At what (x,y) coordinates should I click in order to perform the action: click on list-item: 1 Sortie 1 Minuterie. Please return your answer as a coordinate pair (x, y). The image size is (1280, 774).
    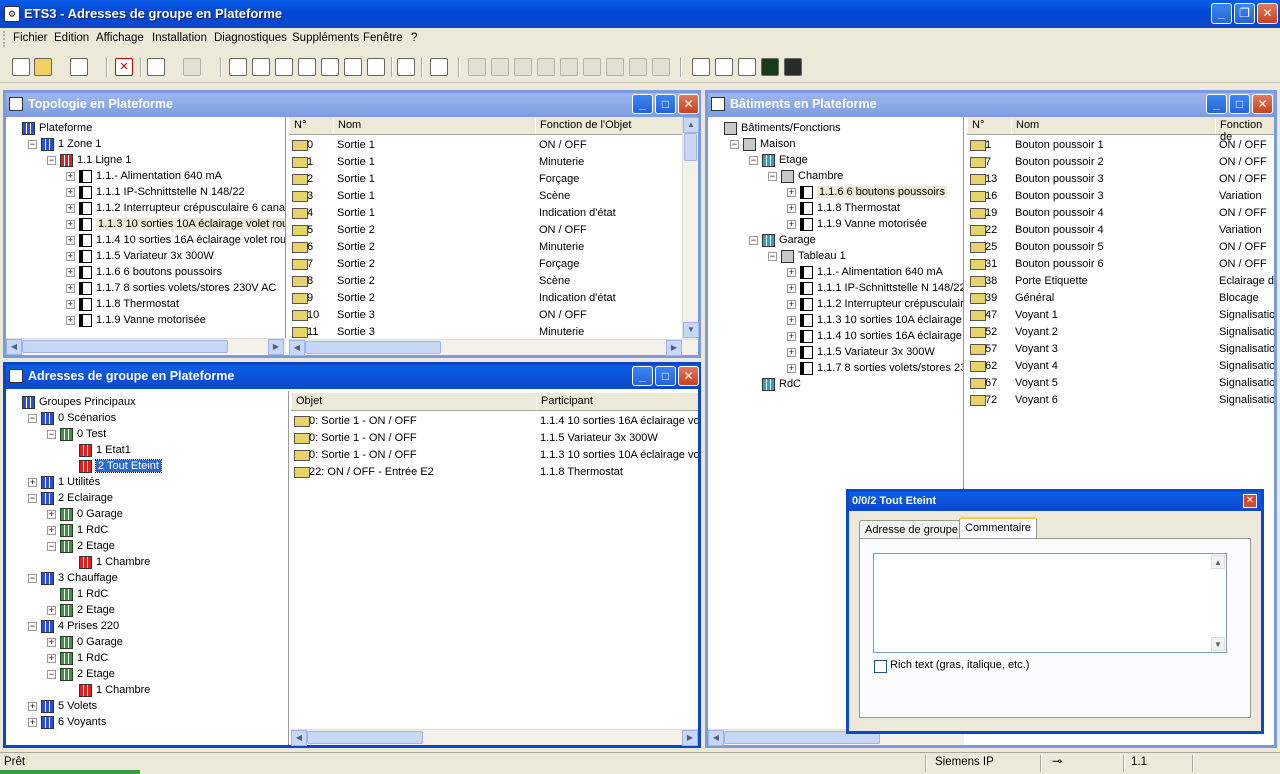
    Looking at the image, I should click on (485, 162).